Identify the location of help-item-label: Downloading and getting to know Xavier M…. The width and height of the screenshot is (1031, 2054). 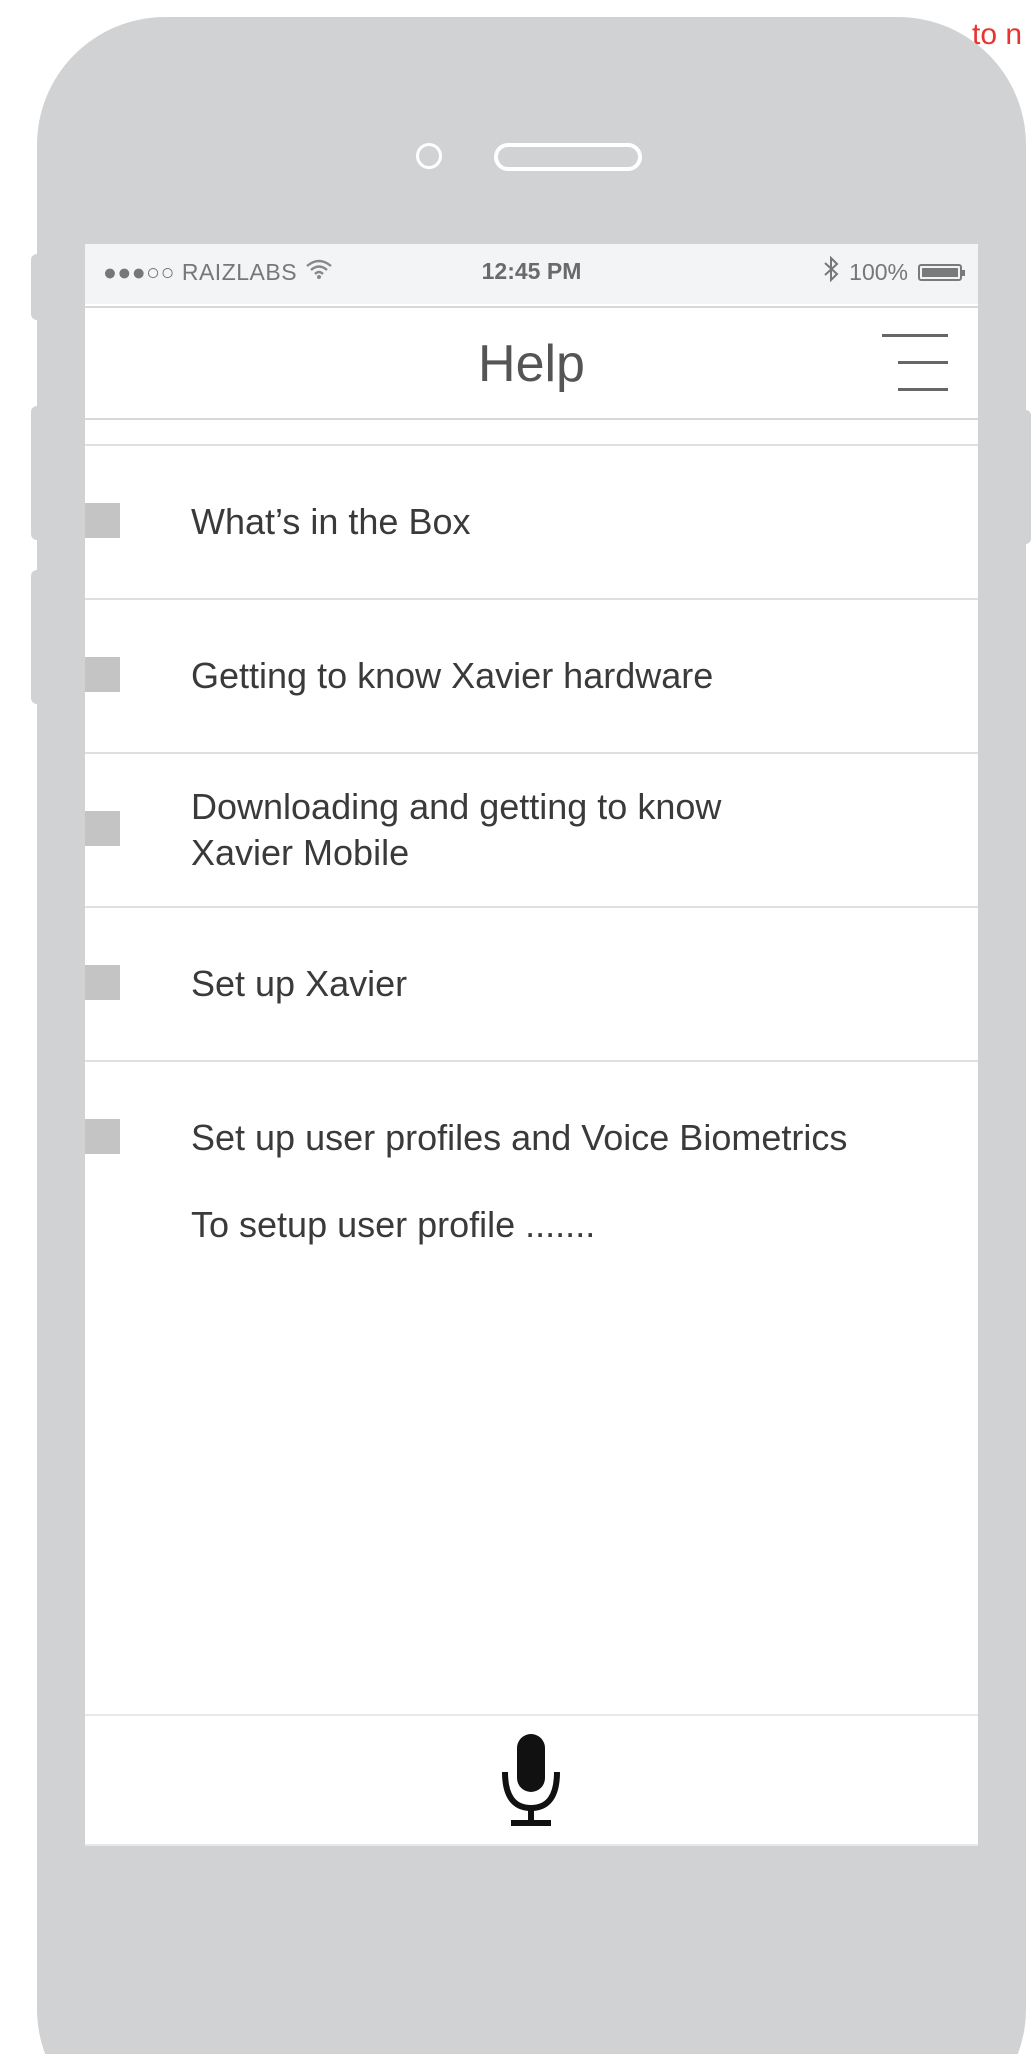
(456, 829).